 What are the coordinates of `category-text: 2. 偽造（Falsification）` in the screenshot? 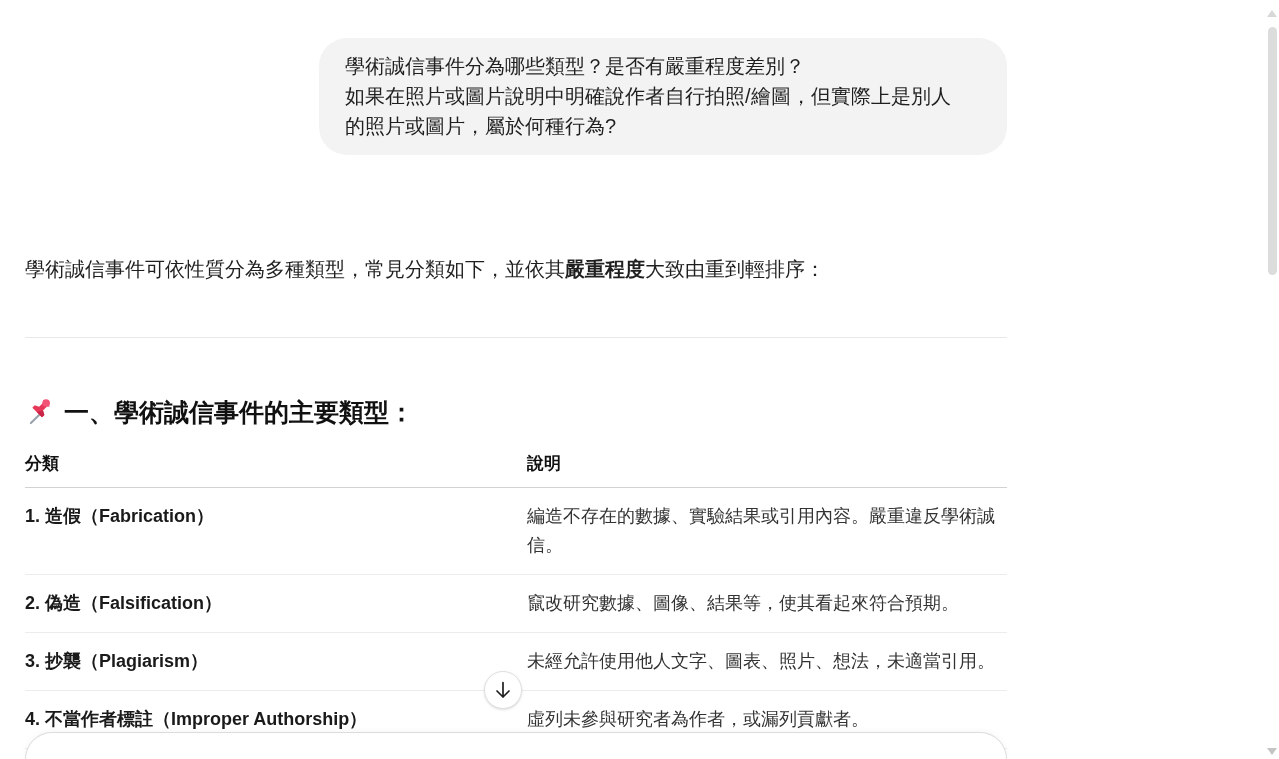 It's located at (124, 603).